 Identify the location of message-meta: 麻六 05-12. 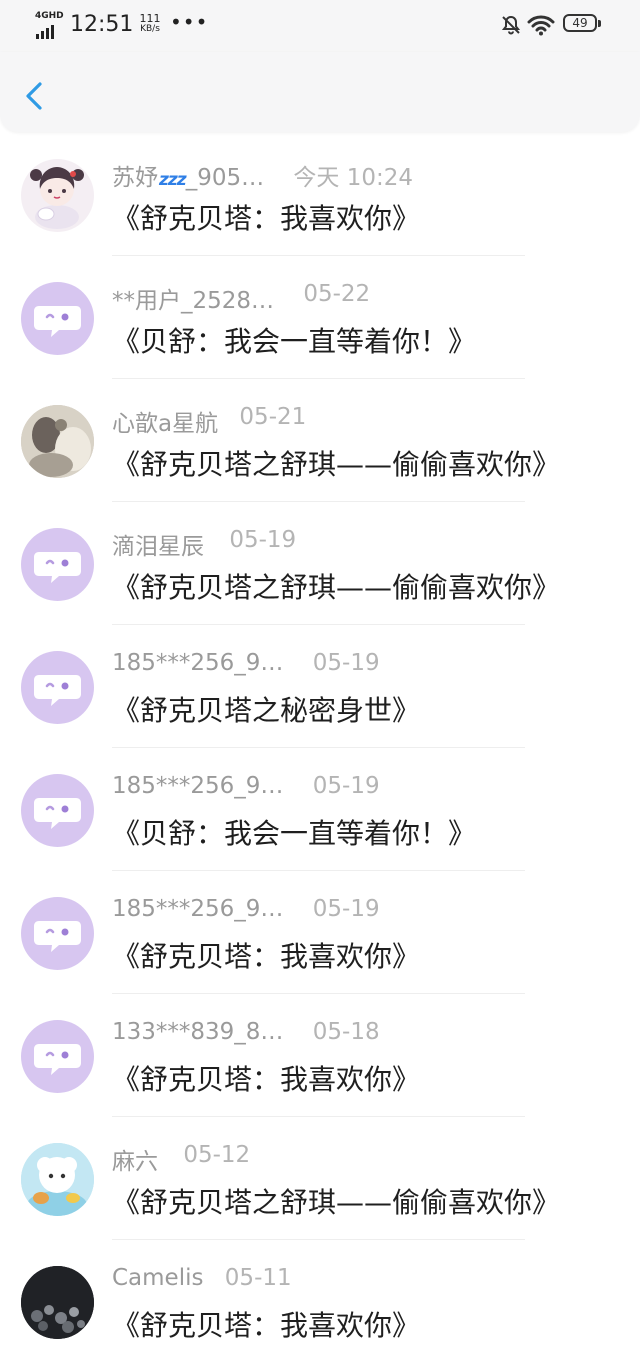
(181, 1158).